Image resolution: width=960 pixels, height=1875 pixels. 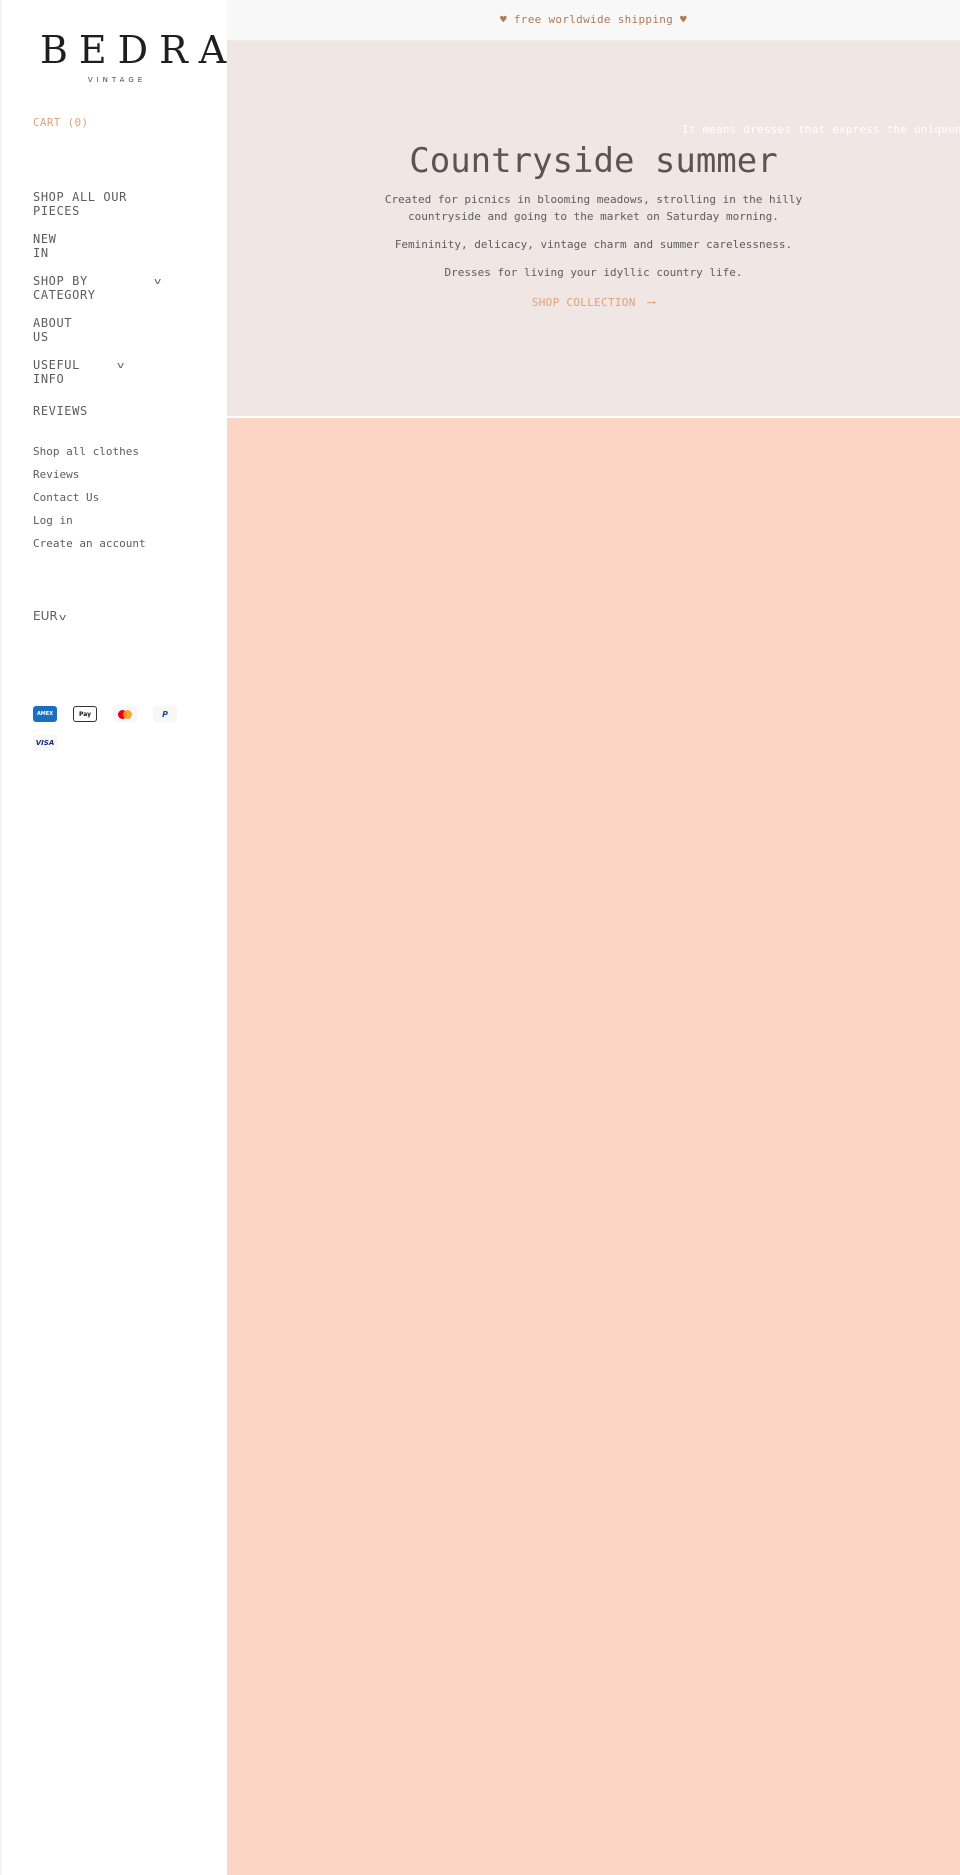 I want to click on nav-item-new-in: NEW IN, so click(x=113, y=246).